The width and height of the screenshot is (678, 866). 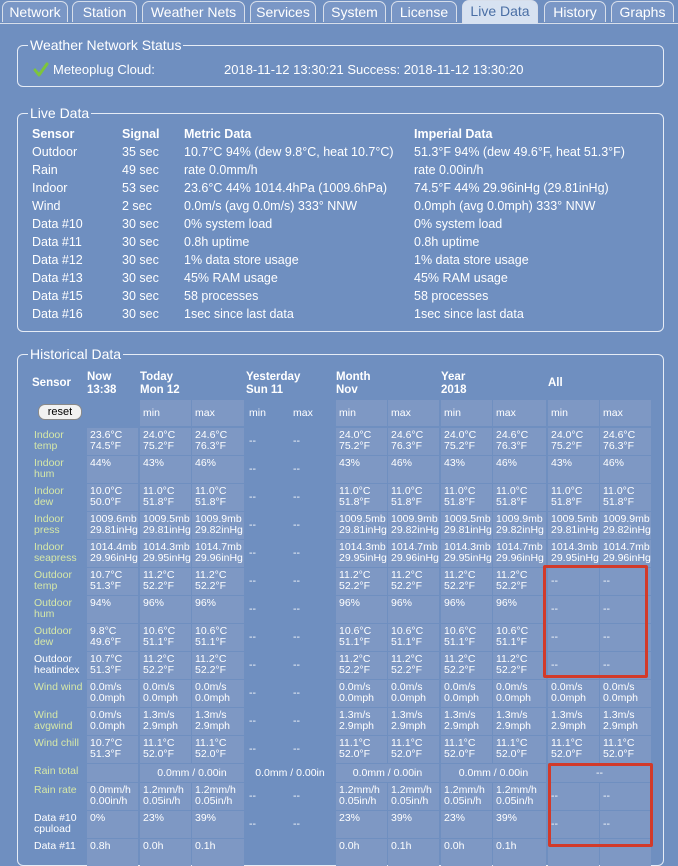 What do you see at coordinates (600, 805) in the screenshot?
I see `highlight-box-rain-all` at bounding box center [600, 805].